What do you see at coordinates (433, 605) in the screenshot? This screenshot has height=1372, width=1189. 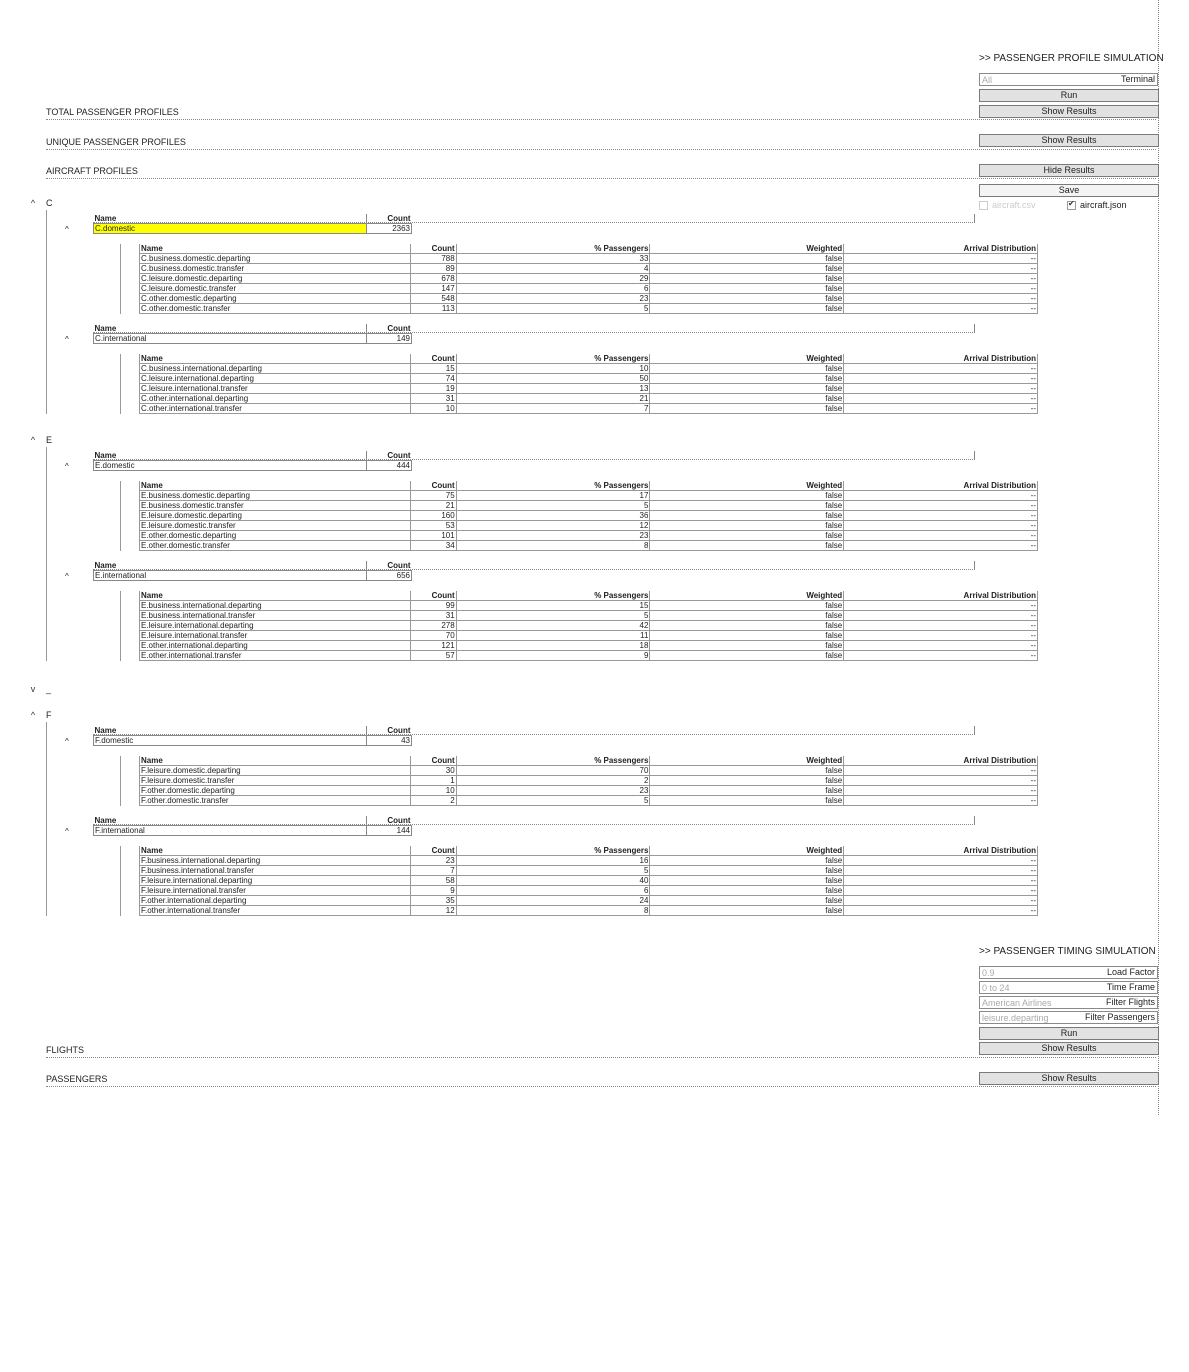 I see `profile-count: 99` at bounding box center [433, 605].